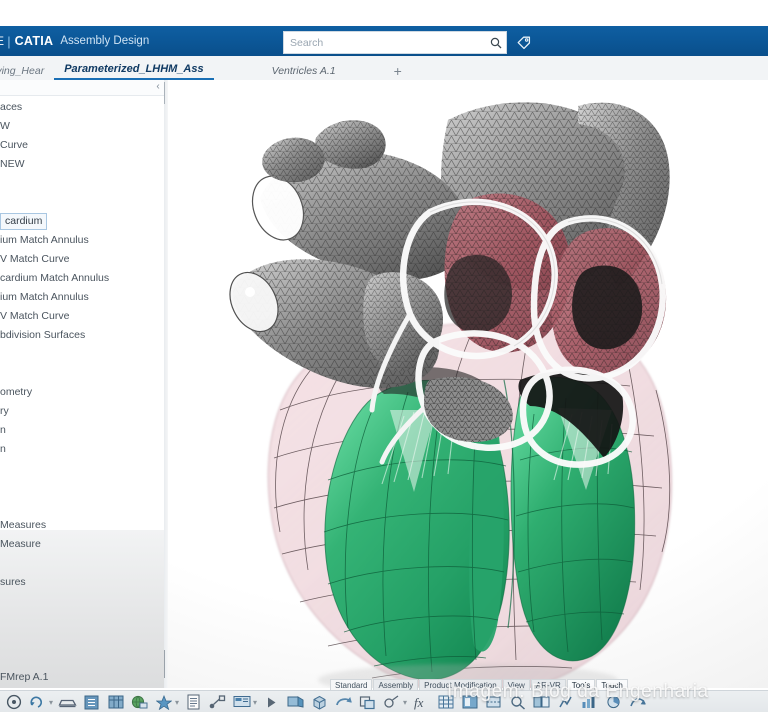 Image resolution: width=768 pixels, height=712 pixels. Describe the element at coordinates (391, 702) in the screenshot. I see `measure-icon` at that location.